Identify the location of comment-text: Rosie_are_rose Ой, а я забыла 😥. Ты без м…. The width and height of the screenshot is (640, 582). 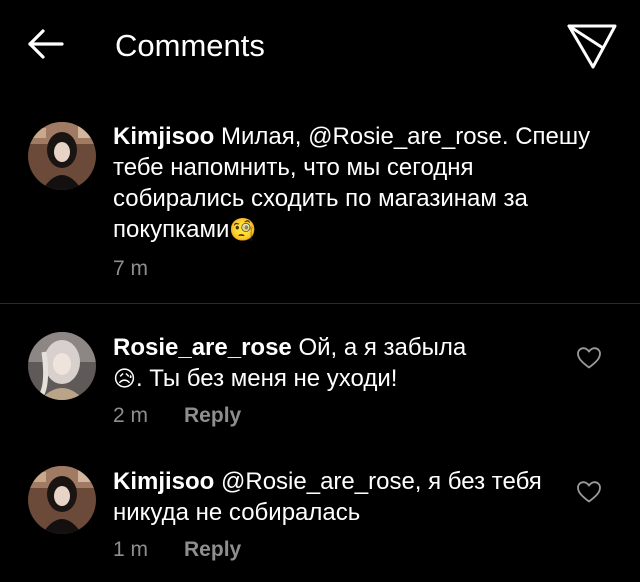
(333, 363).